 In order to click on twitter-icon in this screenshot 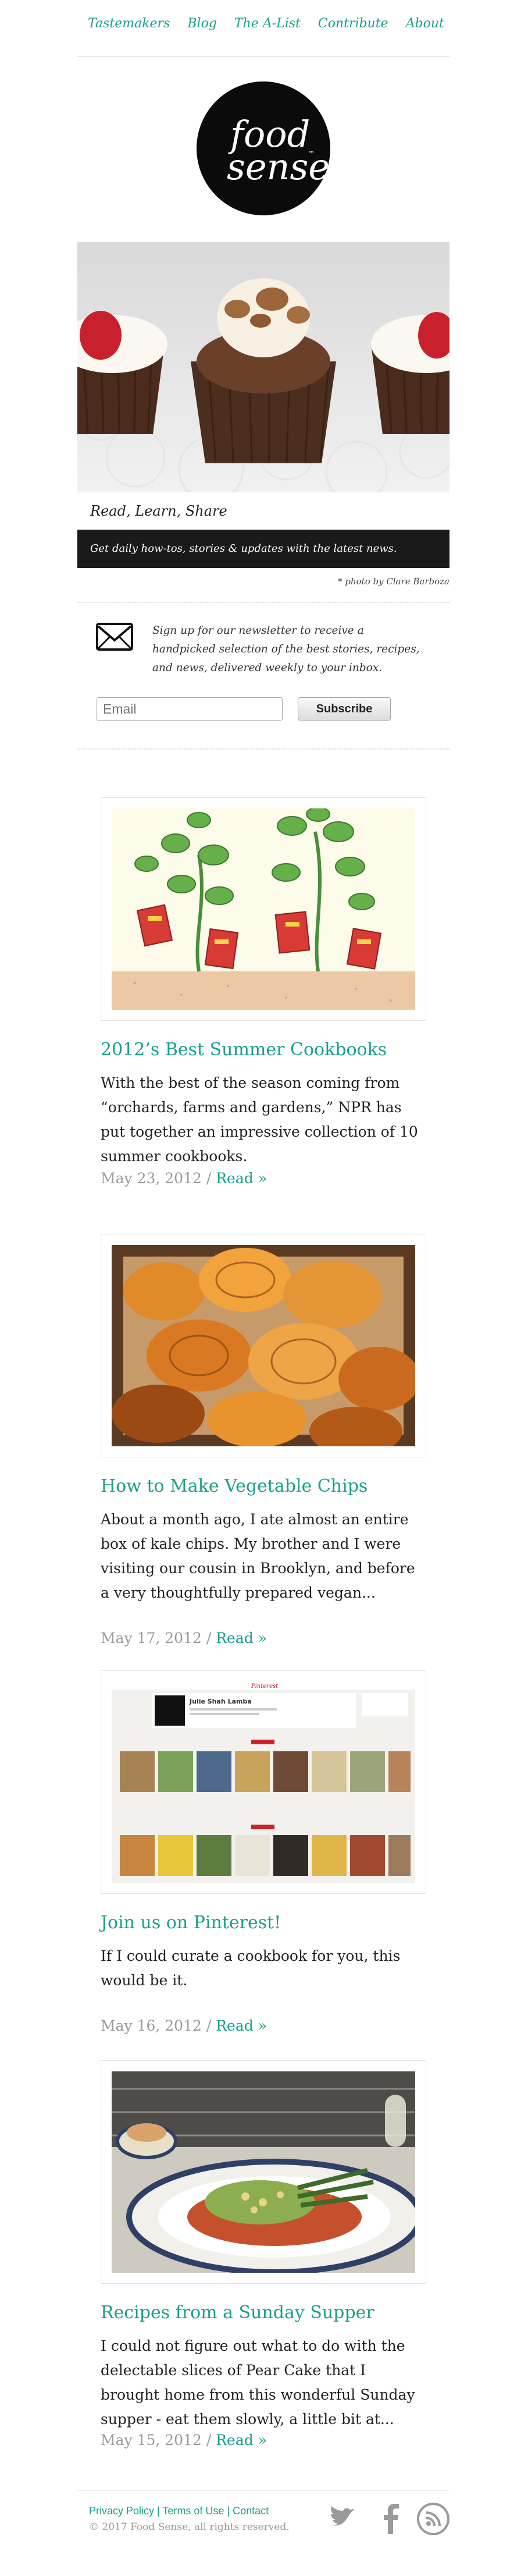, I will do `click(343, 2519)`.